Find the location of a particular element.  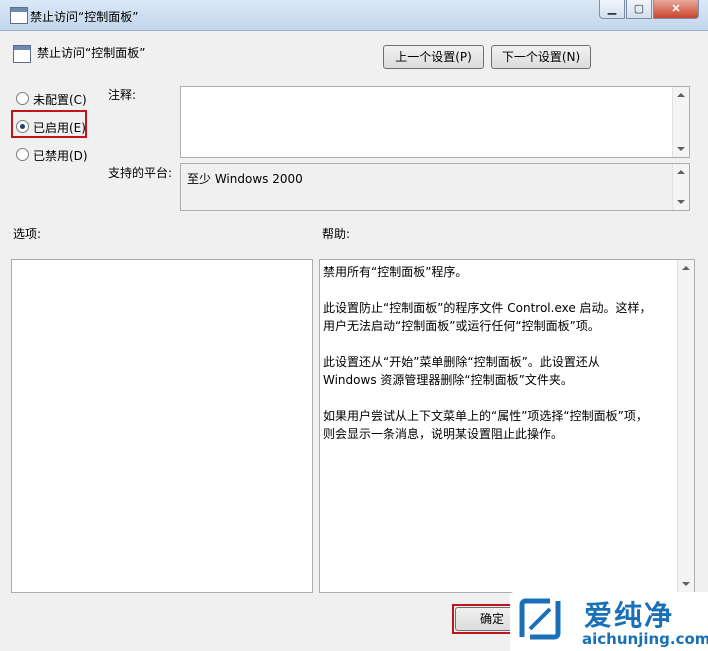

platform-value: 至少 Windows 2000 is located at coordinates (245, 179).